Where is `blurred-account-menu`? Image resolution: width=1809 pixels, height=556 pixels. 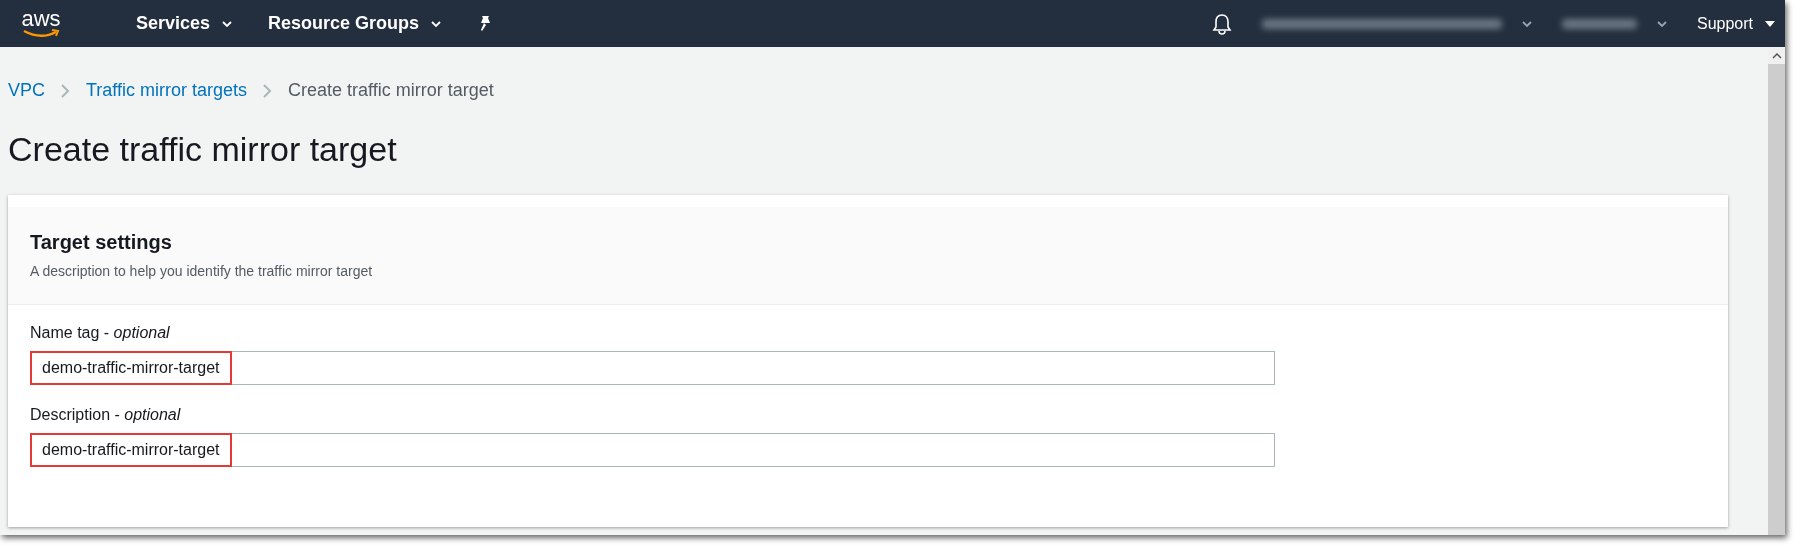
blurred-account-menu is located at coordinates (1396, 23).